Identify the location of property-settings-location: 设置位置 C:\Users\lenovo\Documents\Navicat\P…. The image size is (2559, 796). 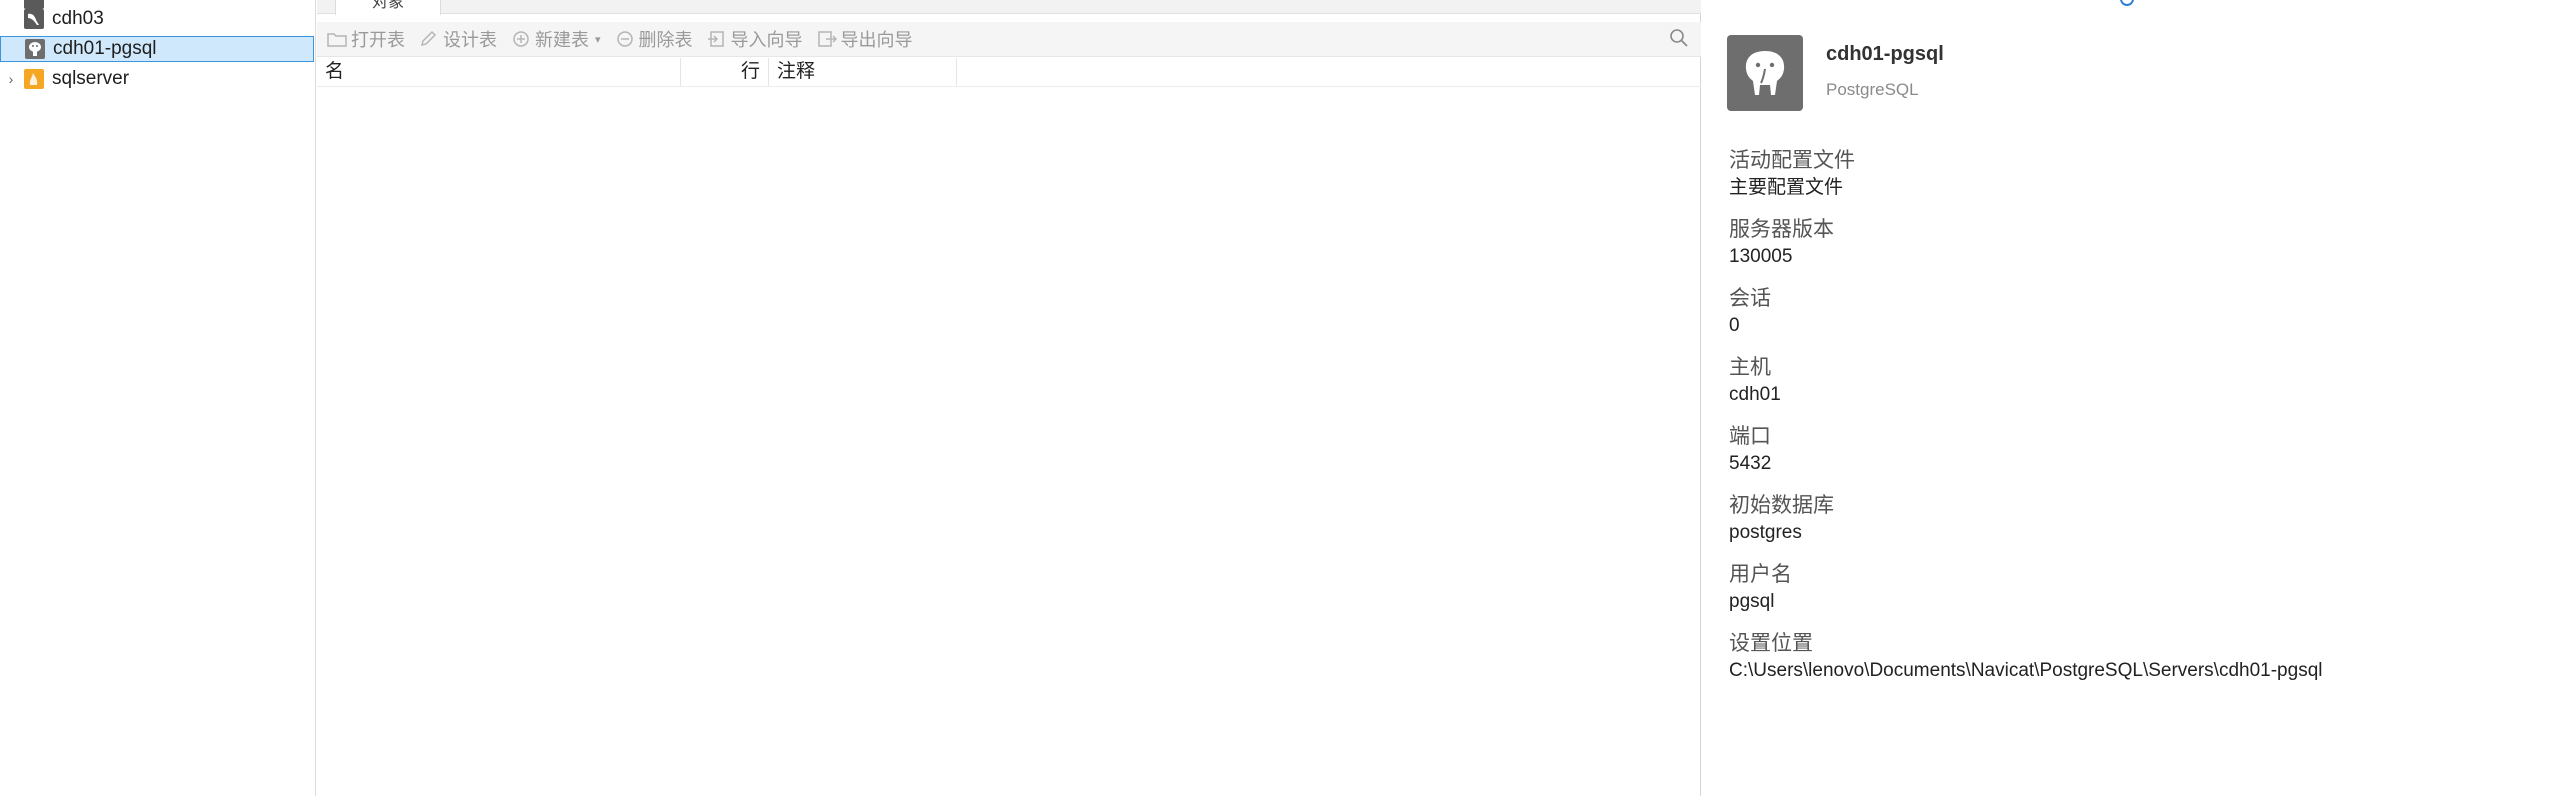
(2025, 656).